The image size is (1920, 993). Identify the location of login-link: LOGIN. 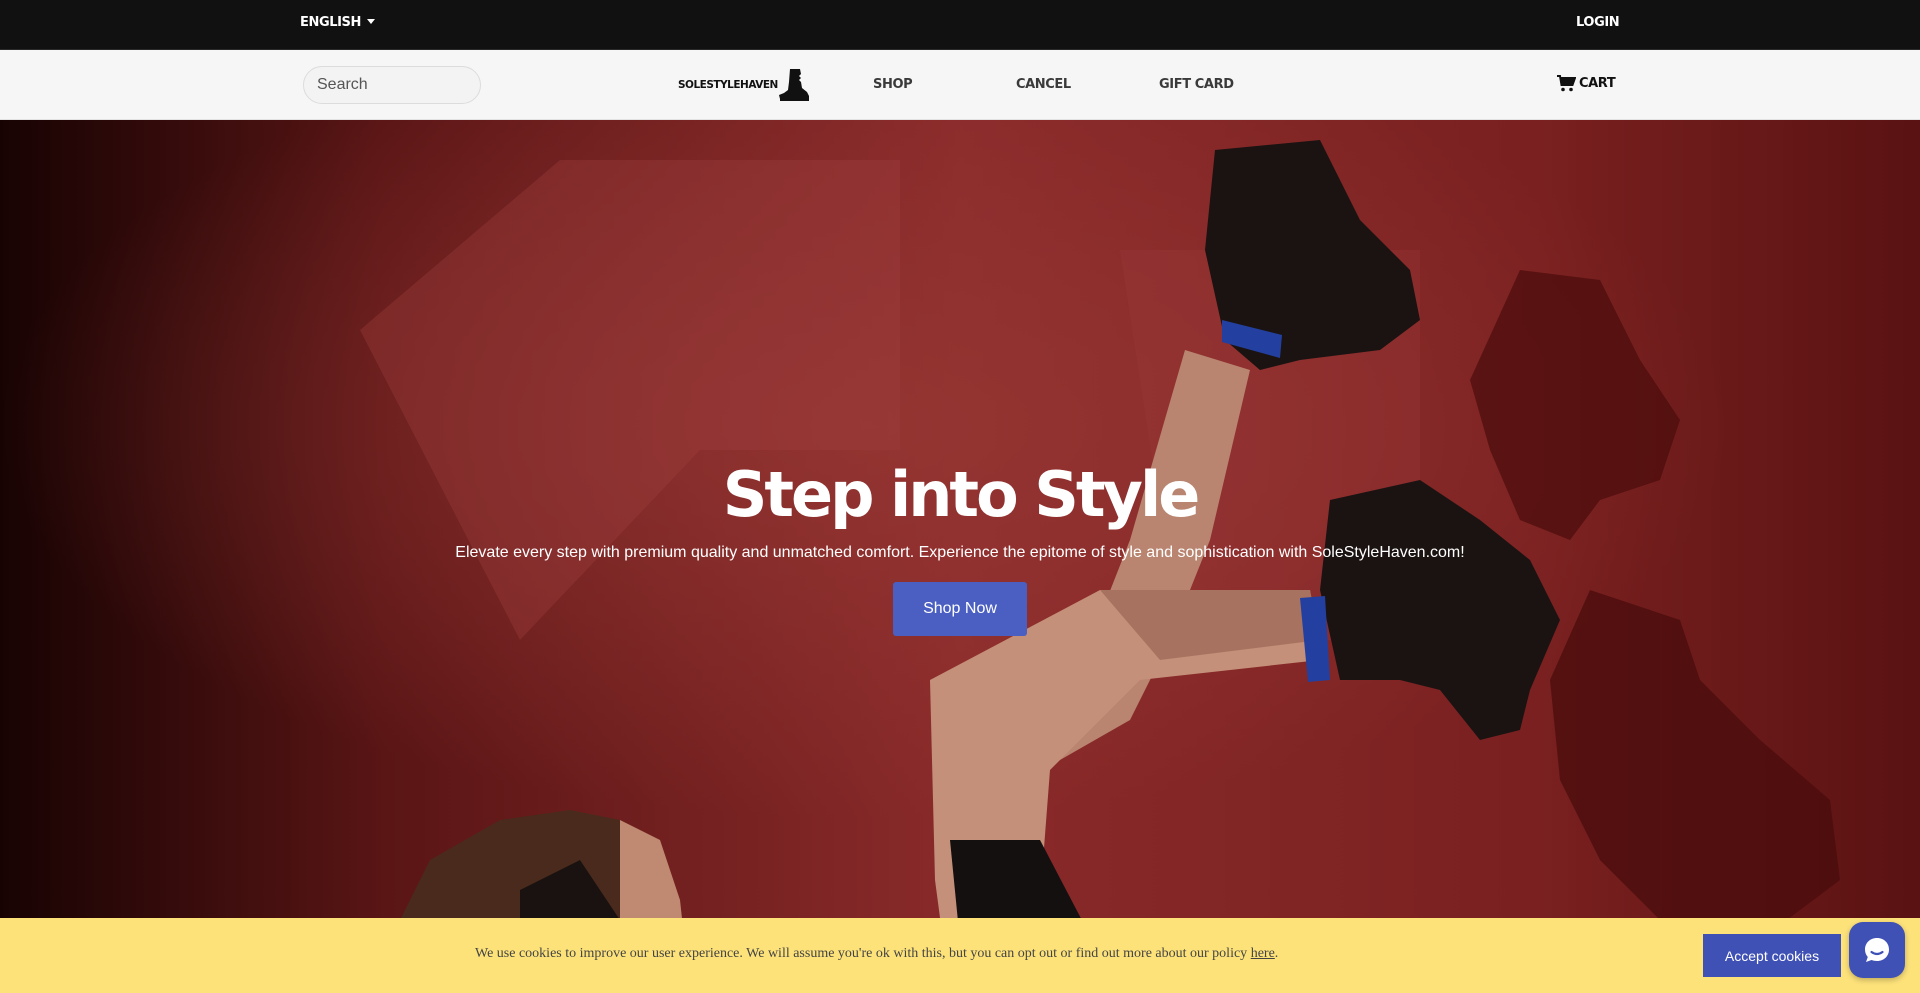
(1598, 22).